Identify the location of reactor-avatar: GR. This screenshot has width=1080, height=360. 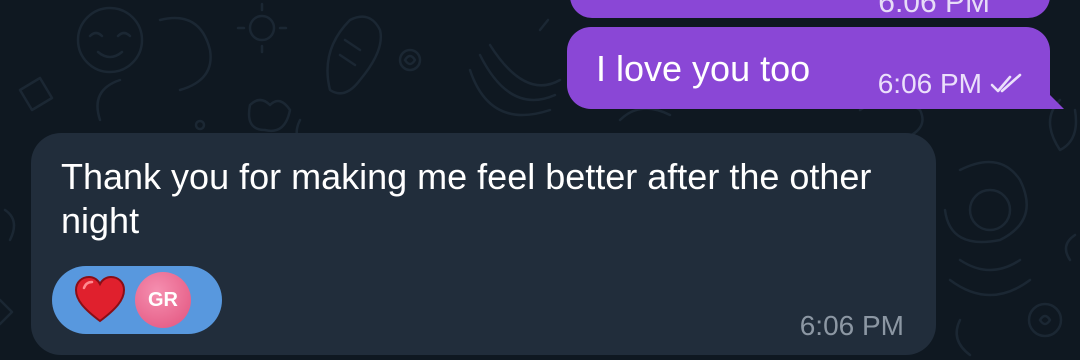
(163, 300).